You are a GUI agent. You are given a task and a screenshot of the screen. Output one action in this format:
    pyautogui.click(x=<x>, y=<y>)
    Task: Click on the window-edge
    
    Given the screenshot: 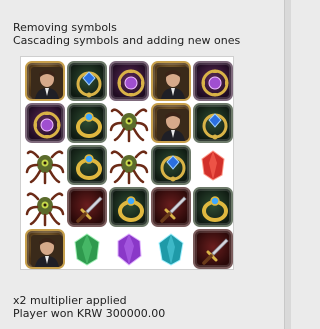 What is the action you would take?
    pyautogui.click(x=287, y=164)
    